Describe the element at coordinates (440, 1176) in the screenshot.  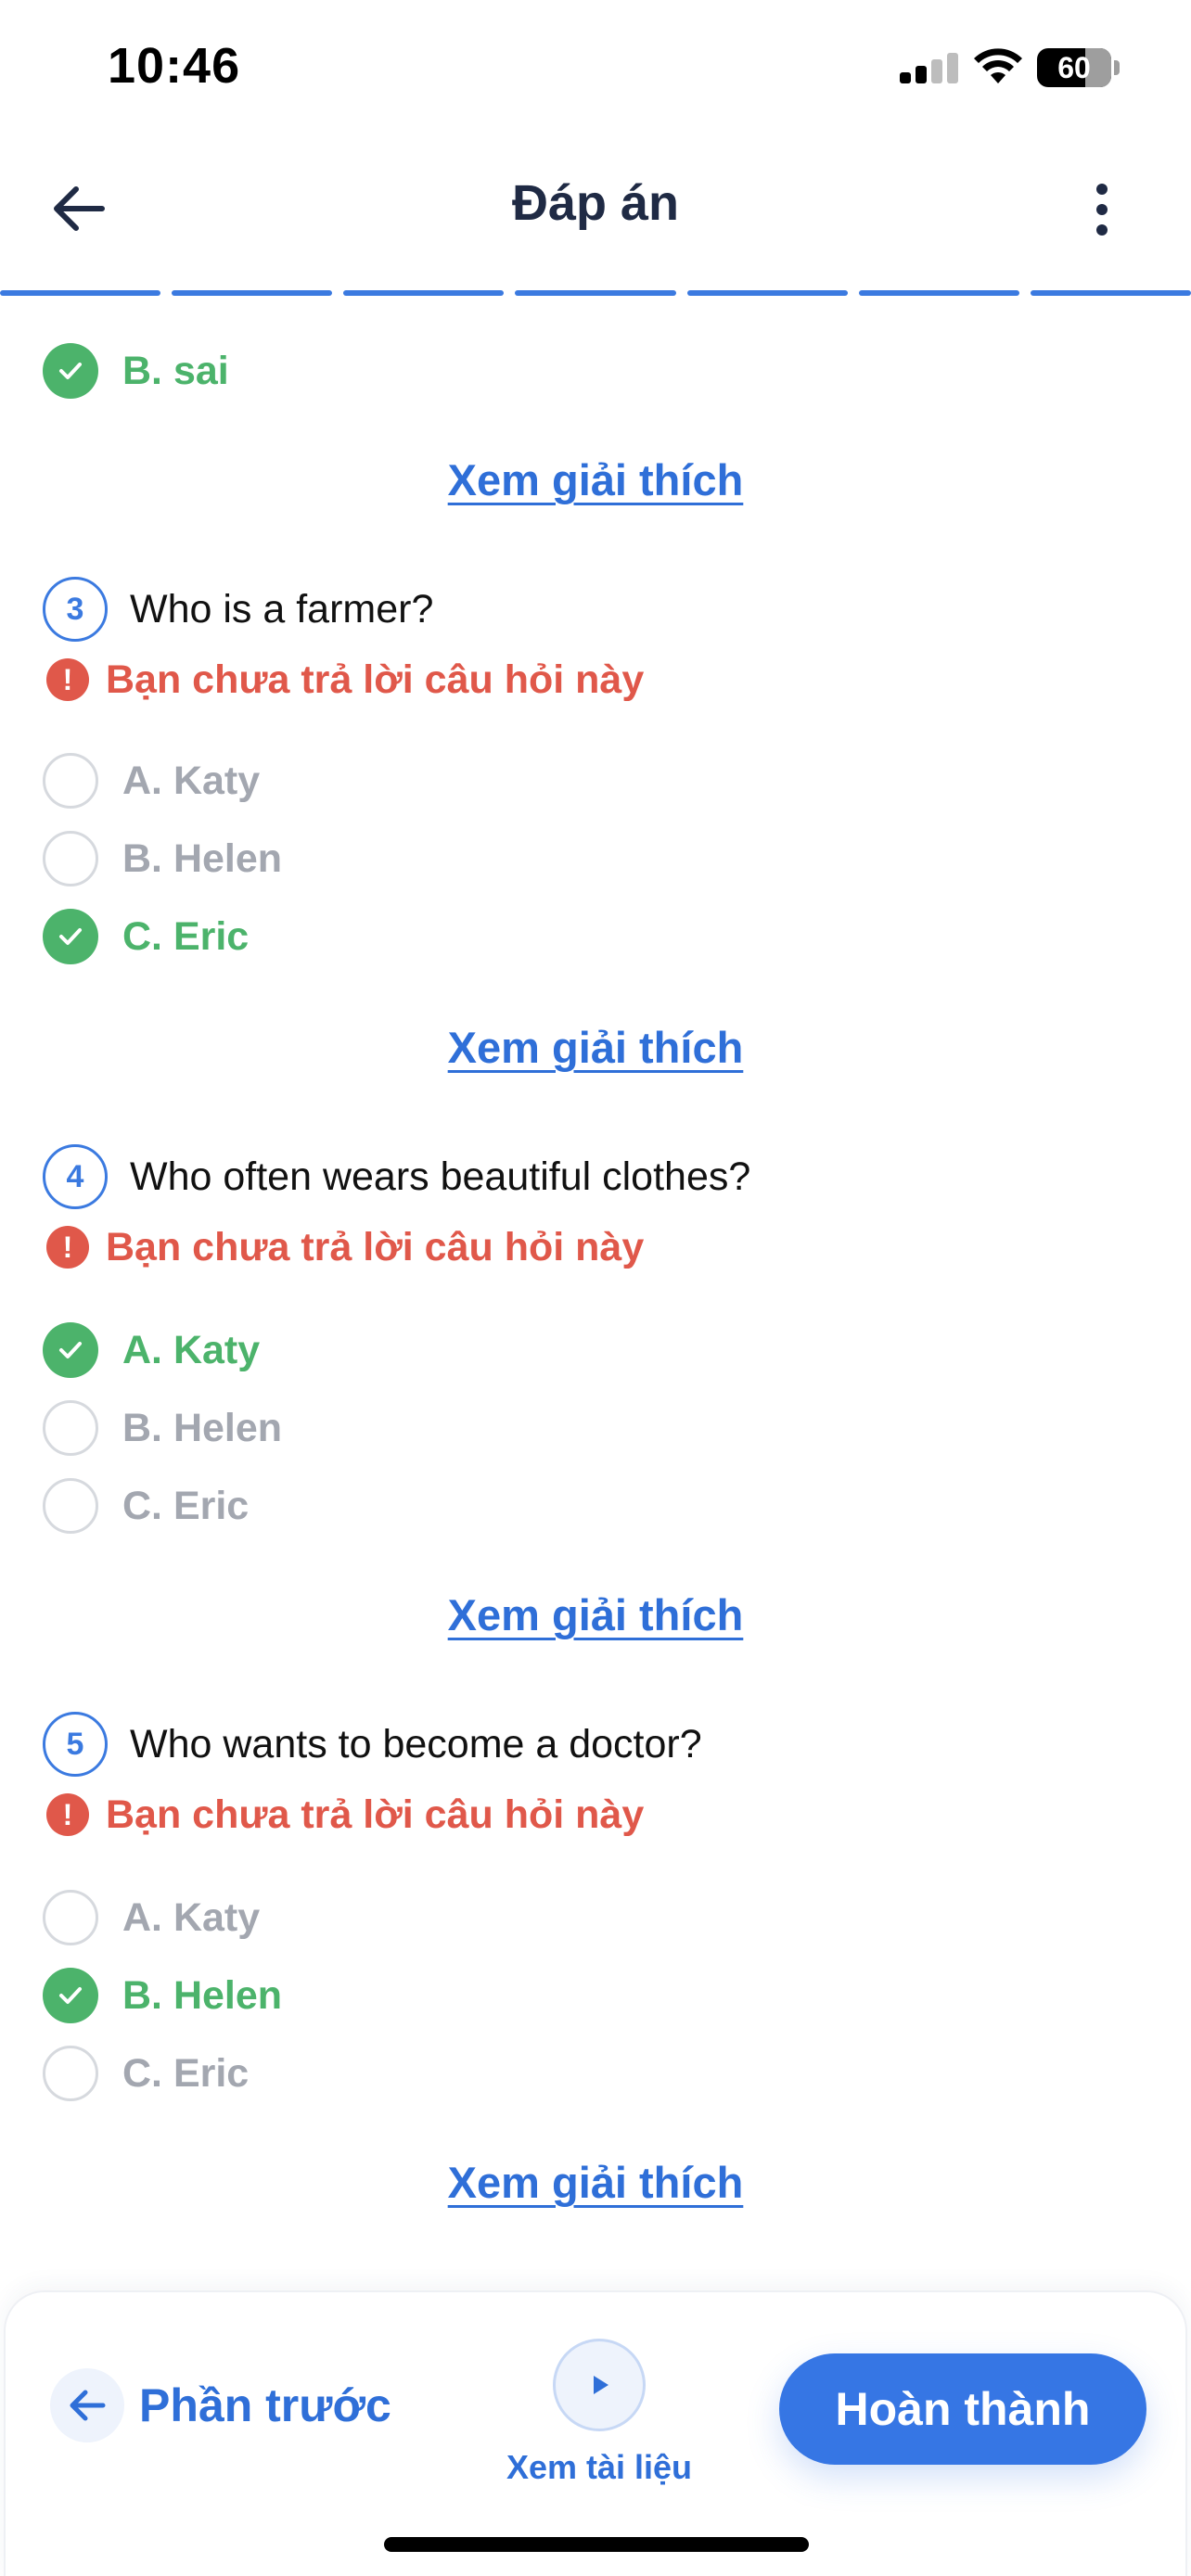
I see `question-text: Who often wears beautiful clothes?` at that location.